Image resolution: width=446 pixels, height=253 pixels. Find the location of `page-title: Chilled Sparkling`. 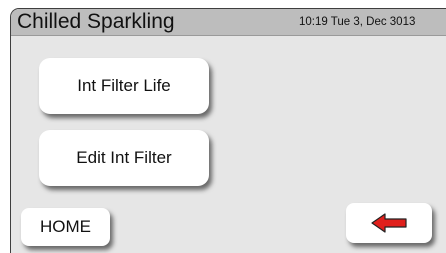

page-title: Chilled Sparkling is located at coordinates (96, 21).